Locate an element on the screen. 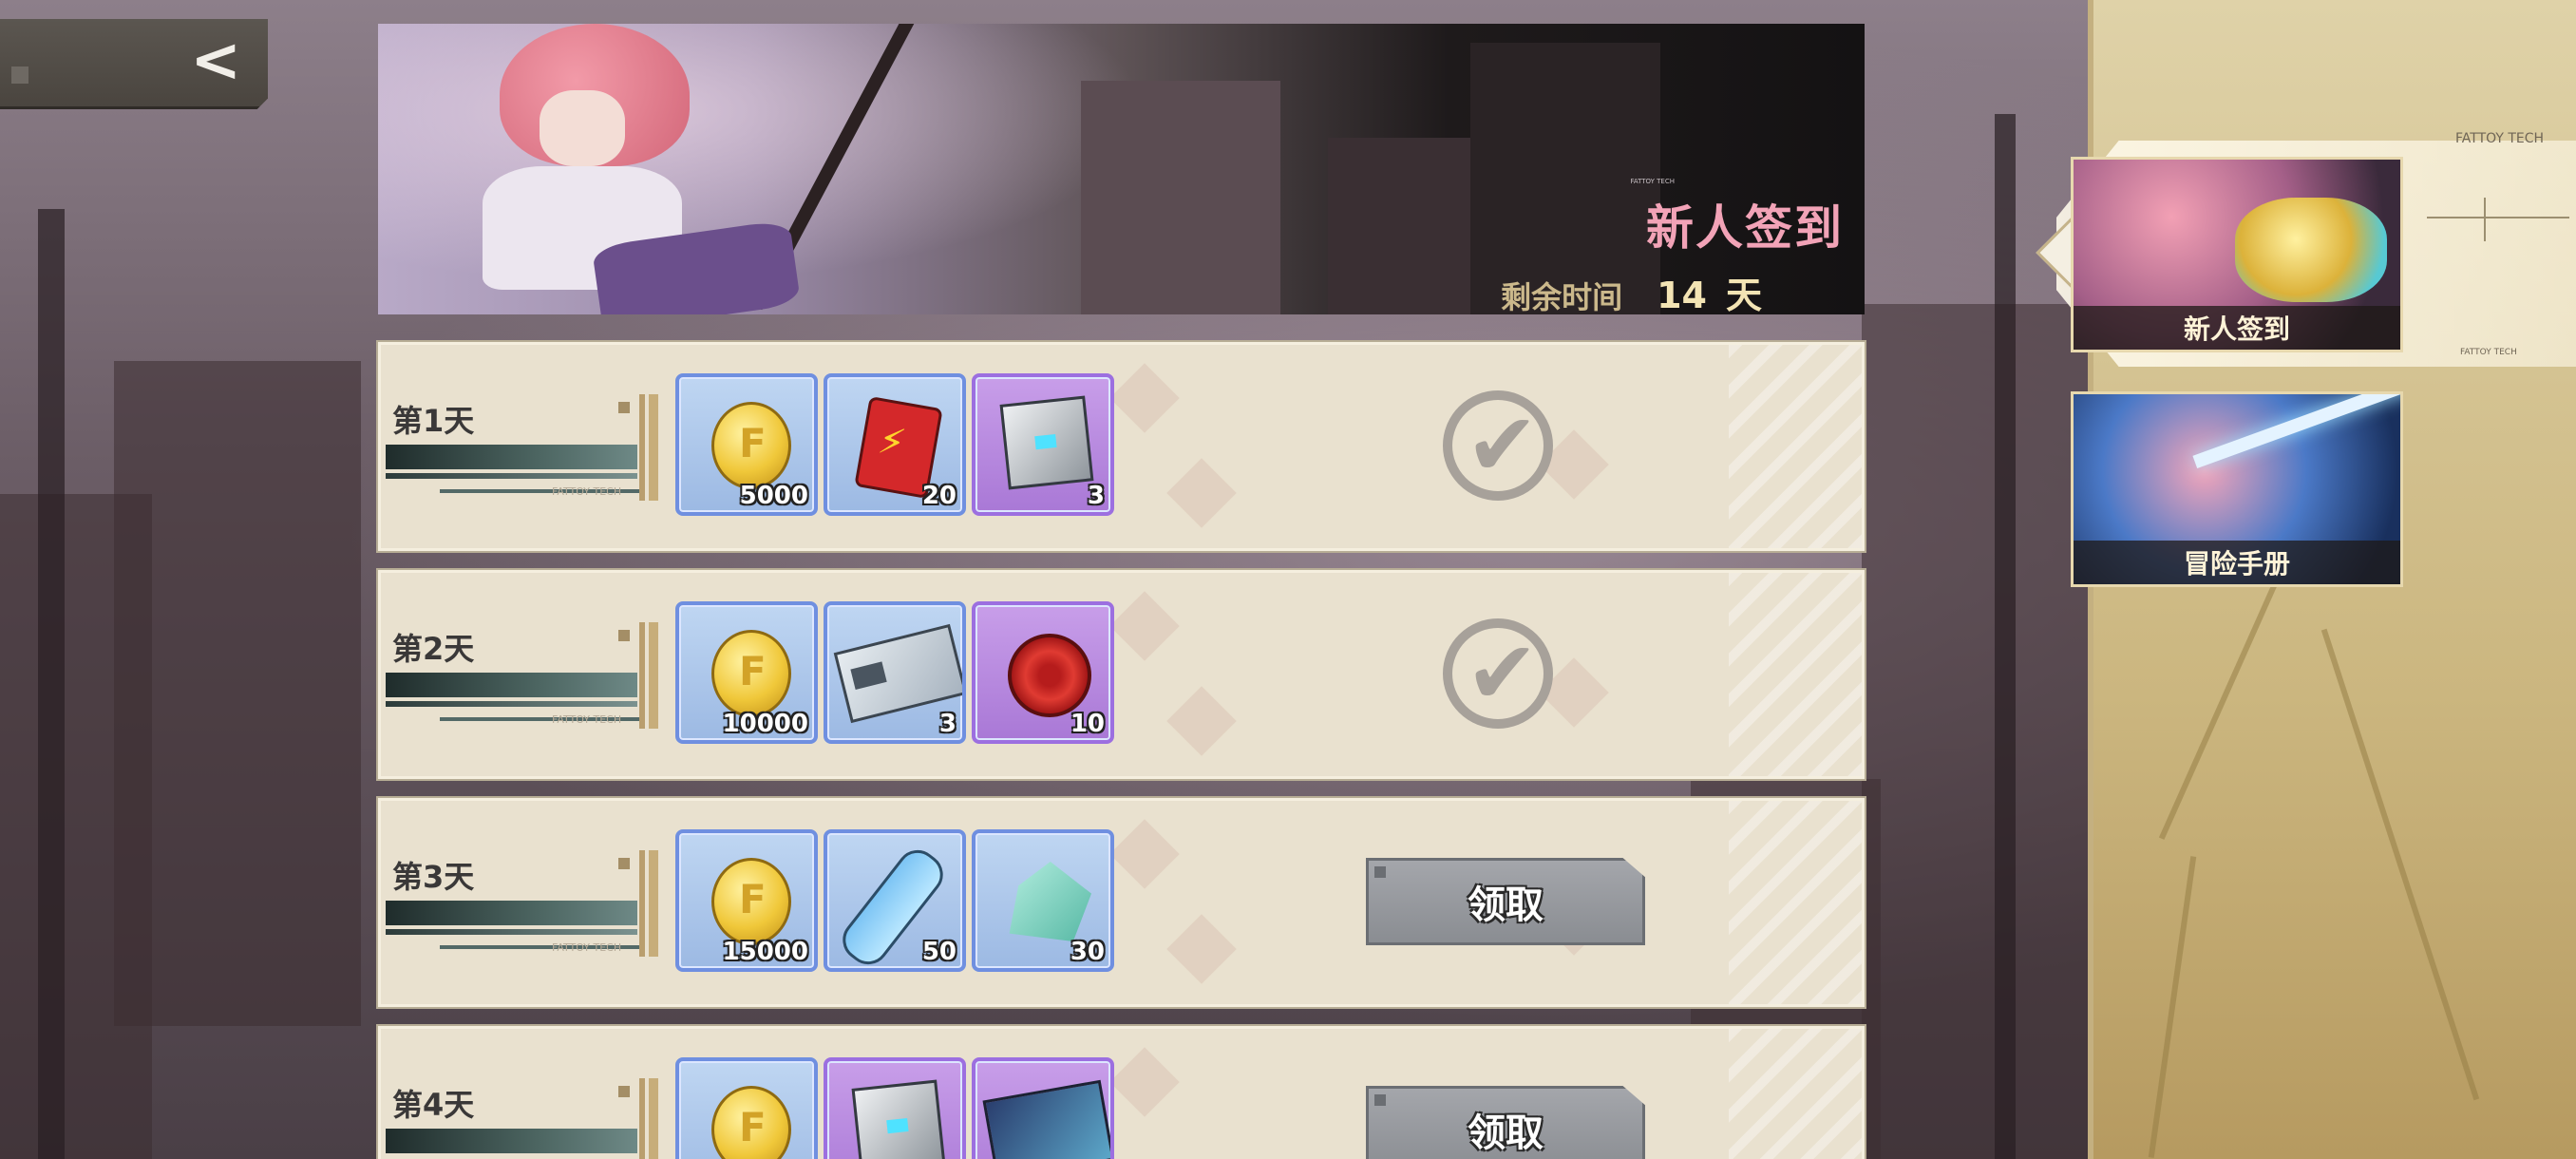 The height and width of the screenshot is (1159, 2576). remaining-days: 14 is located at coordinates (1682, 294).